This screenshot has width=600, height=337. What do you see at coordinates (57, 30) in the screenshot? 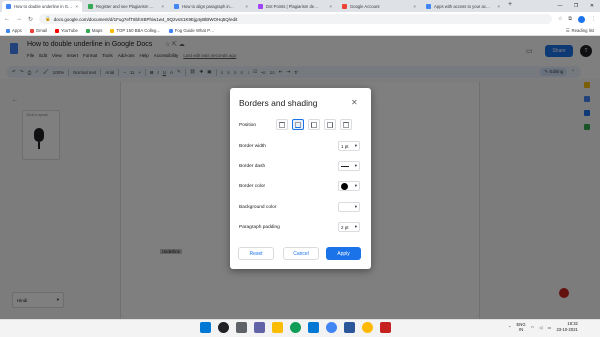
I see `youtube-icon` at bounding box center [57, 30].